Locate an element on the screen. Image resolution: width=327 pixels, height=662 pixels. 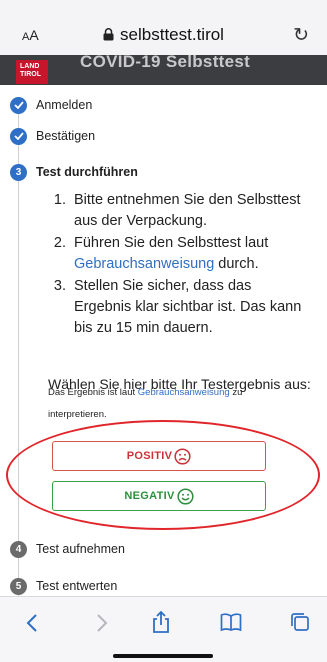
step-number-badge: 3 is located at coordinates (18, 172).